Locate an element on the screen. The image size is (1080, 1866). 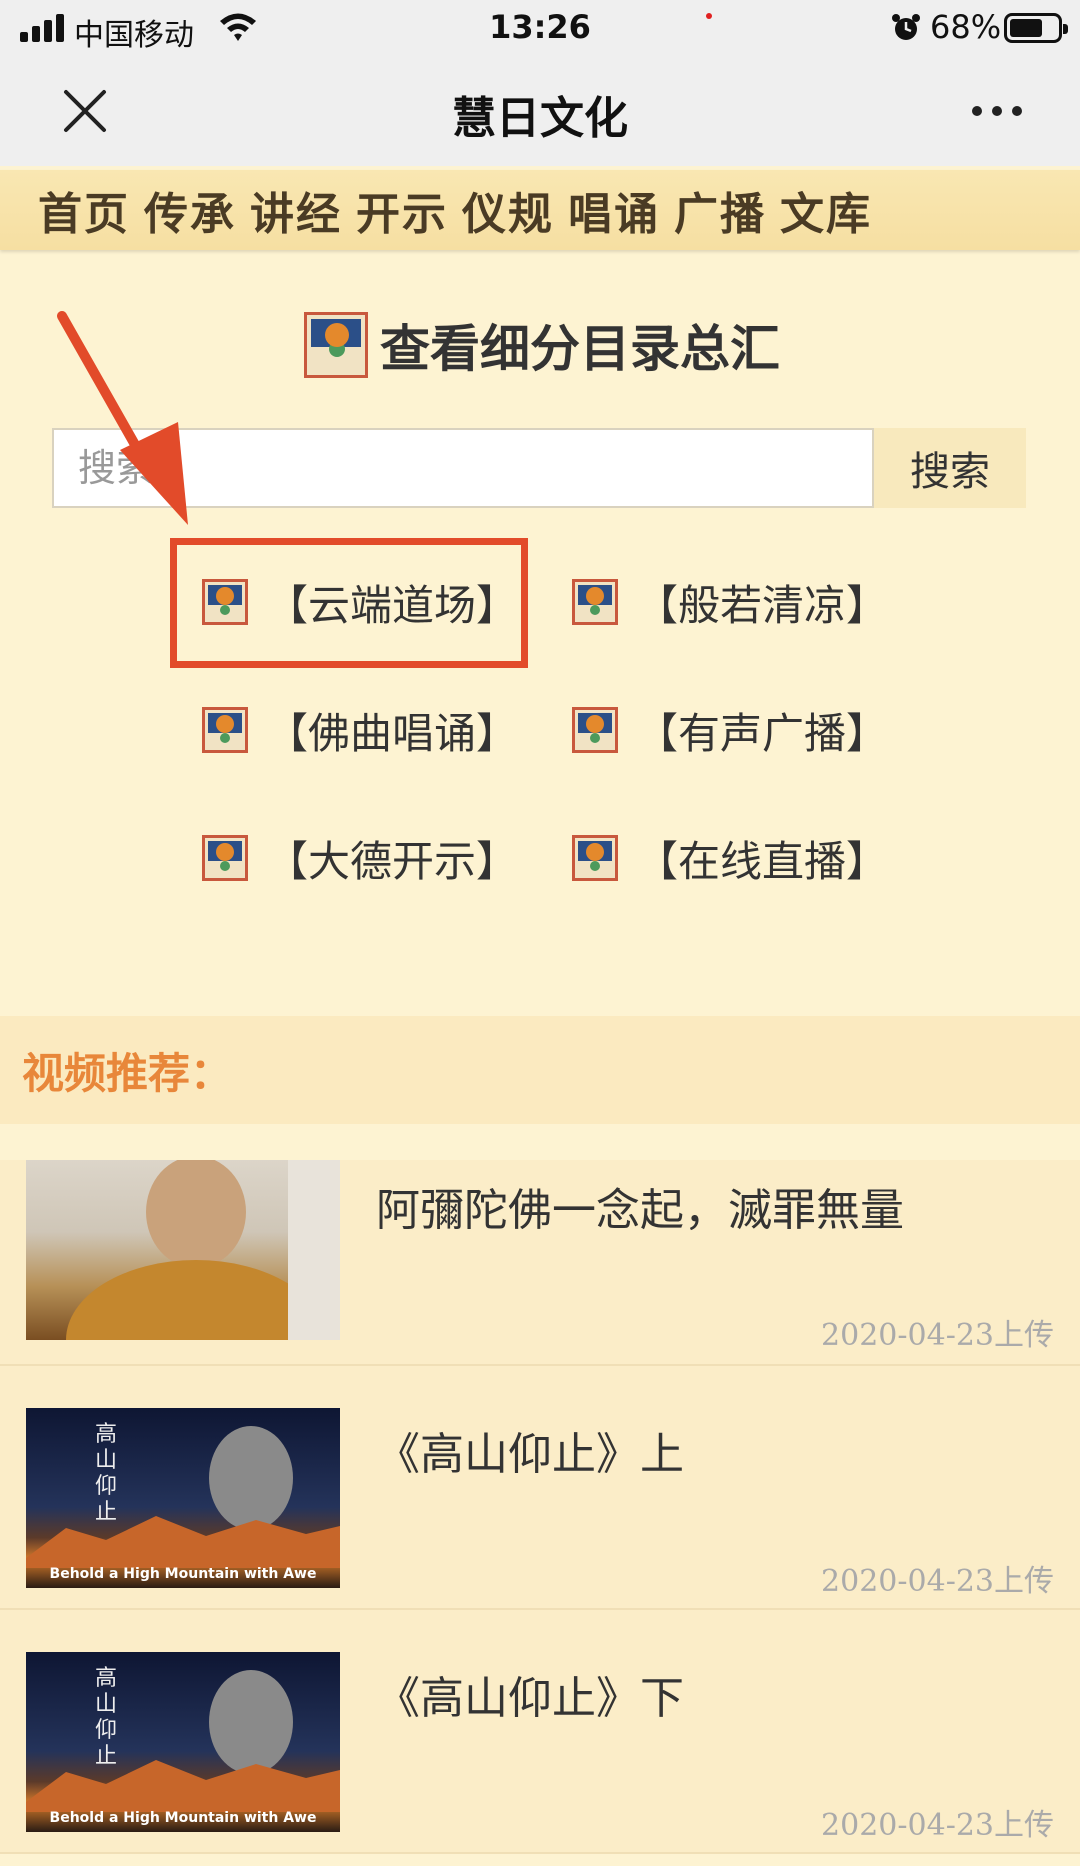
nav-bar: 慧日文化 is located at coordinates (540, 111).